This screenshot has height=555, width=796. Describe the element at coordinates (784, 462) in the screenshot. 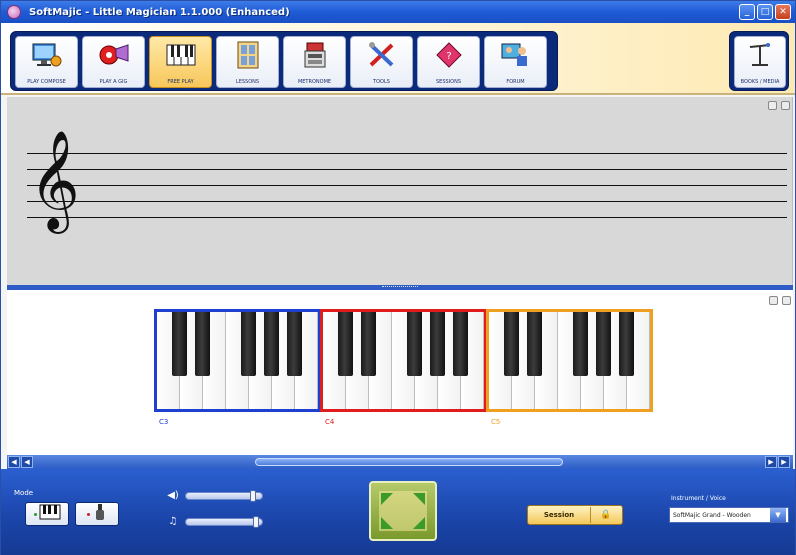

I see `scroll-right-button: ▶` at that location.